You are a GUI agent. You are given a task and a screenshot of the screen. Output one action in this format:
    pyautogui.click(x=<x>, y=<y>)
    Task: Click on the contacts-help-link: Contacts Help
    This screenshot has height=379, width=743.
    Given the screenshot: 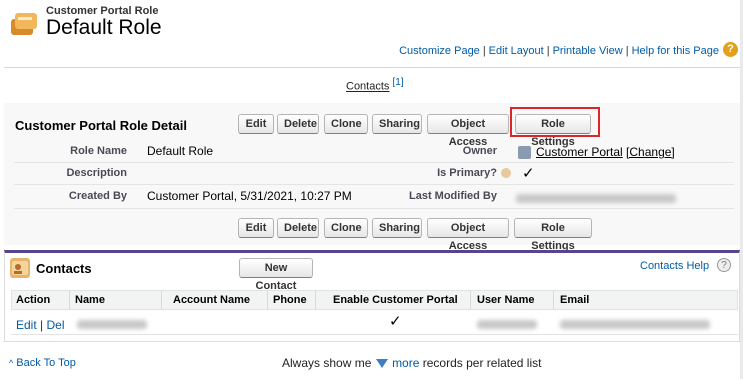 What is the action you would take?
    pyautogui.click(x=674, y=266)
    